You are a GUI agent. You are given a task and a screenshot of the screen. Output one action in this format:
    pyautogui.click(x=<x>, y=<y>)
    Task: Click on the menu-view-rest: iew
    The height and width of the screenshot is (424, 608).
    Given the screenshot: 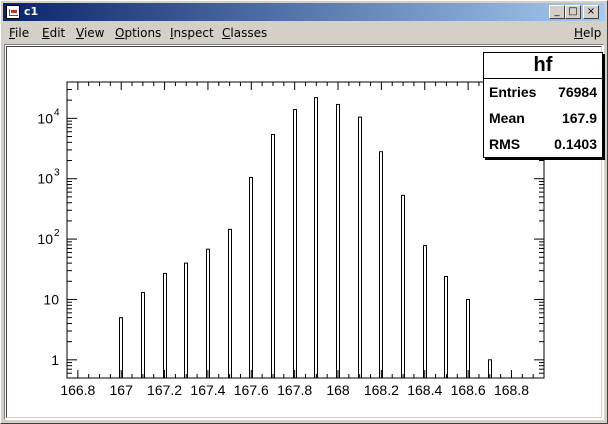 What is the action you would take?
    pyautogui.click(x=94, y=33)
    